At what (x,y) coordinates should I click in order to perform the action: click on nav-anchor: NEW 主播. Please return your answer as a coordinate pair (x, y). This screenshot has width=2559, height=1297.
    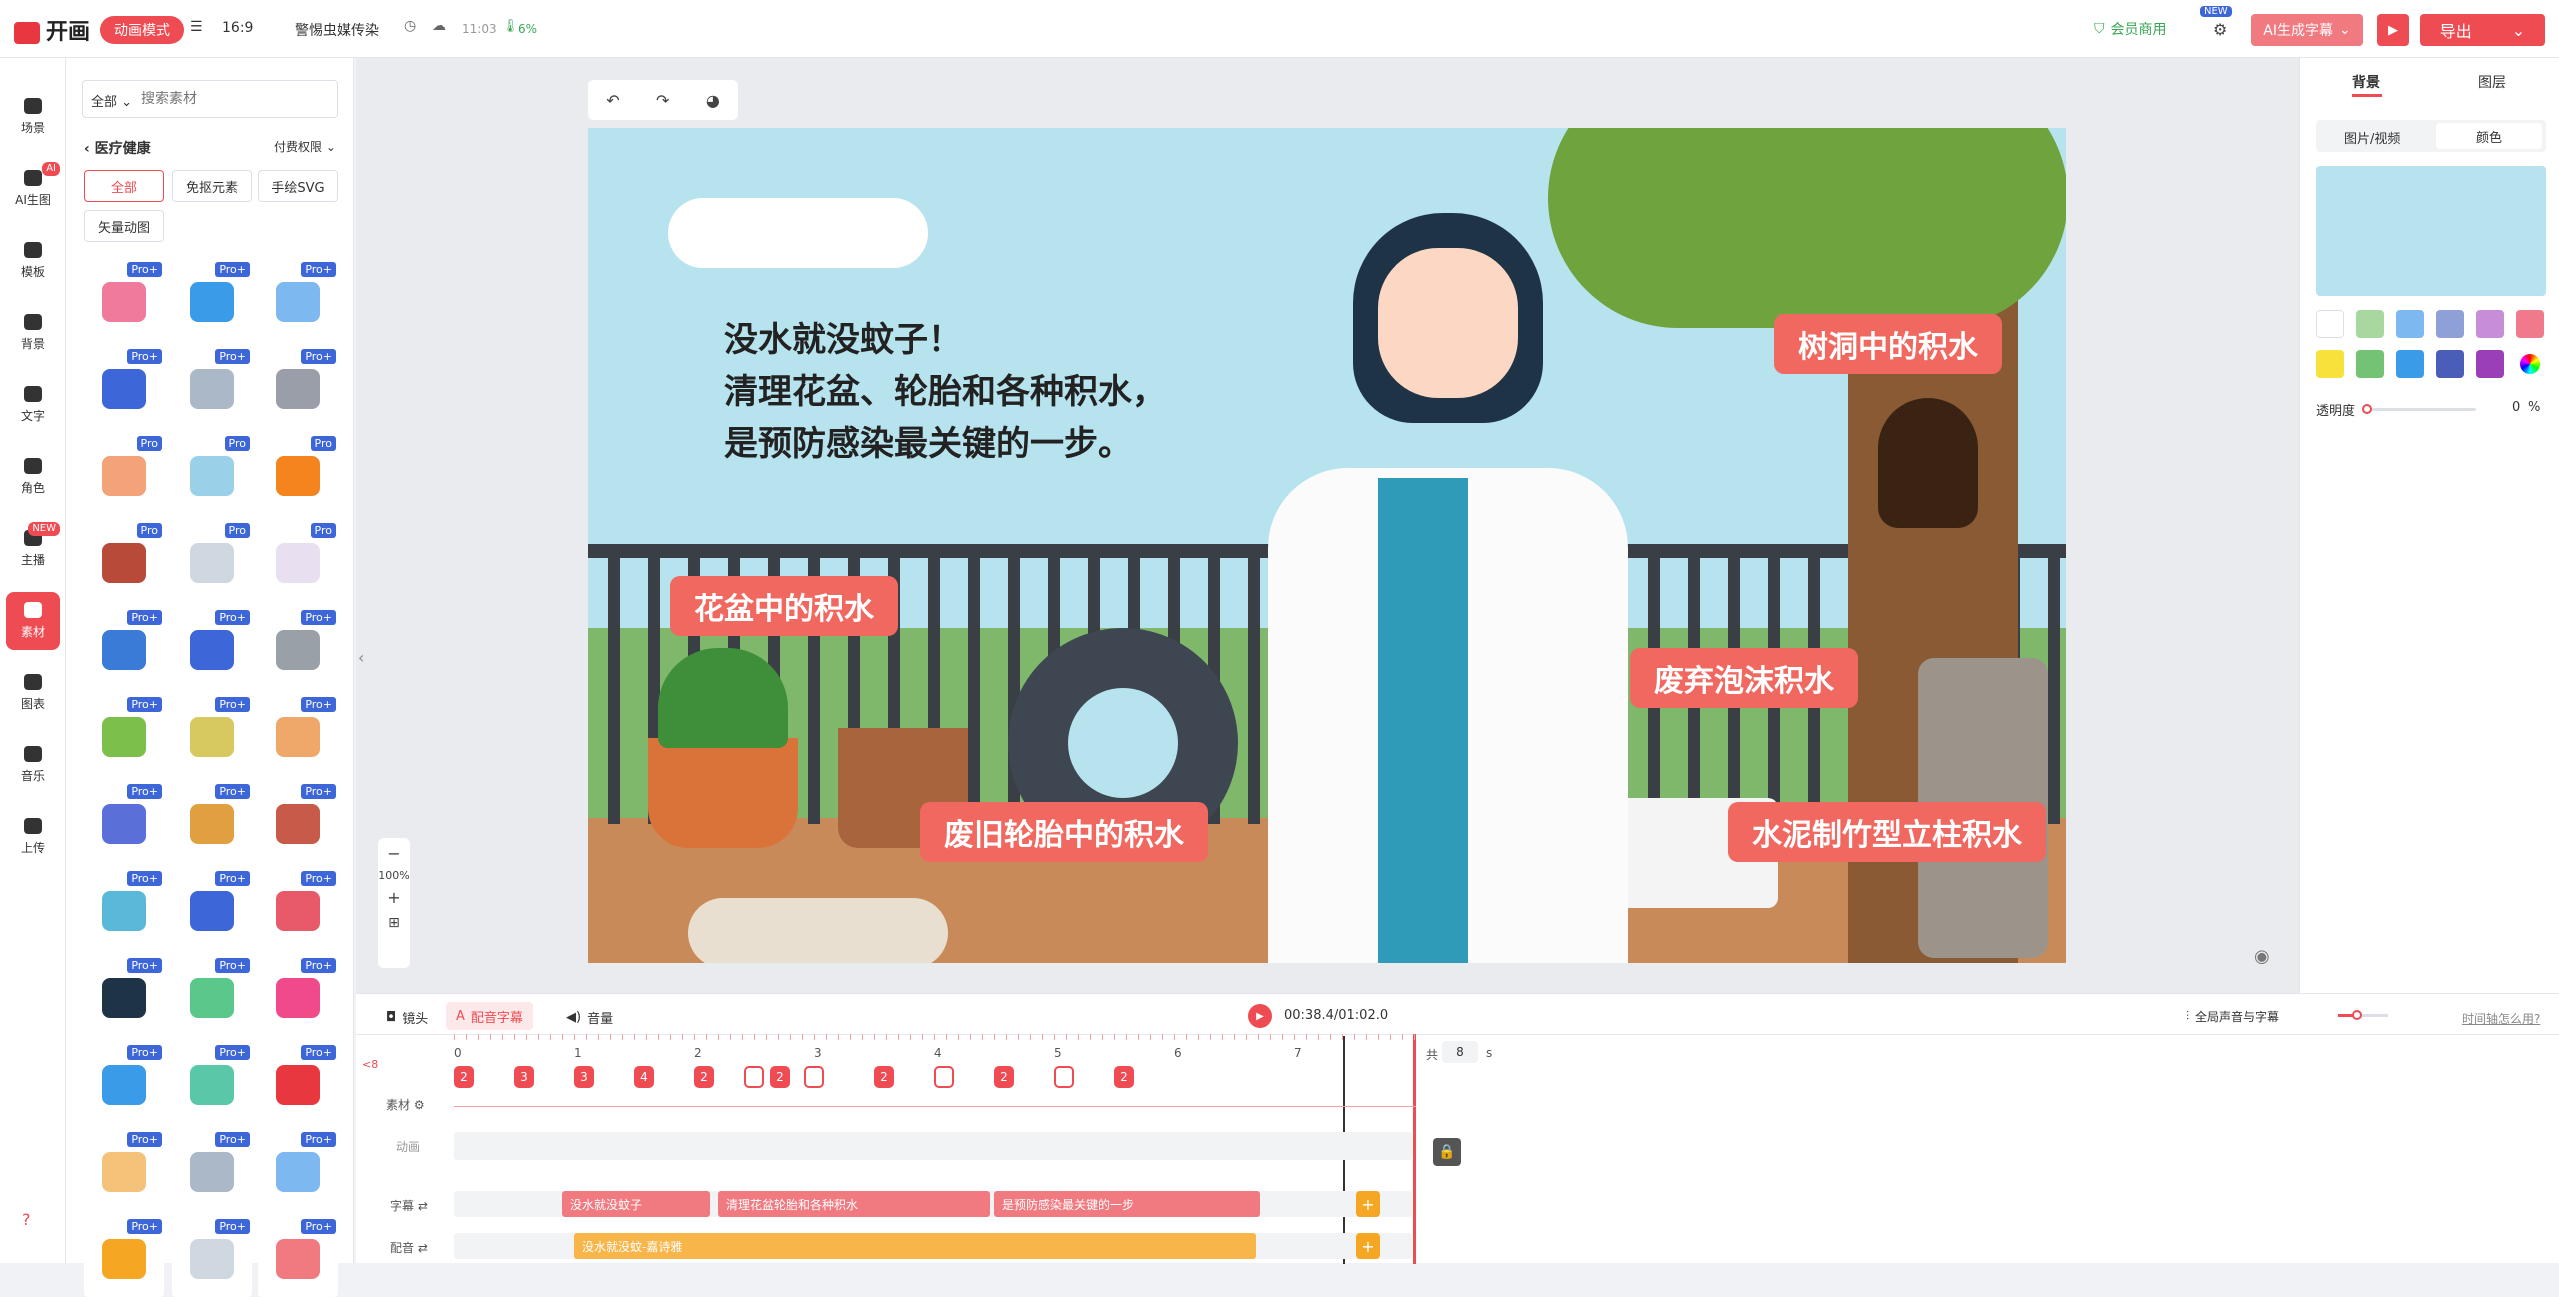
    Looking at the image, I should click on (33, 549).